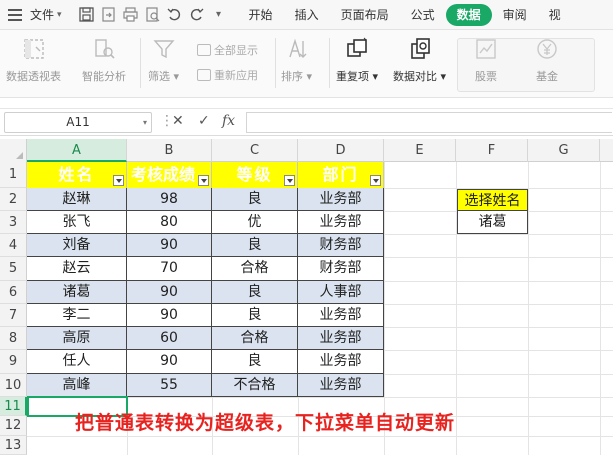  Describe the element at coordinates (77, 385) in the screenshot. I see `table-cell-name: 高峰` at that location.